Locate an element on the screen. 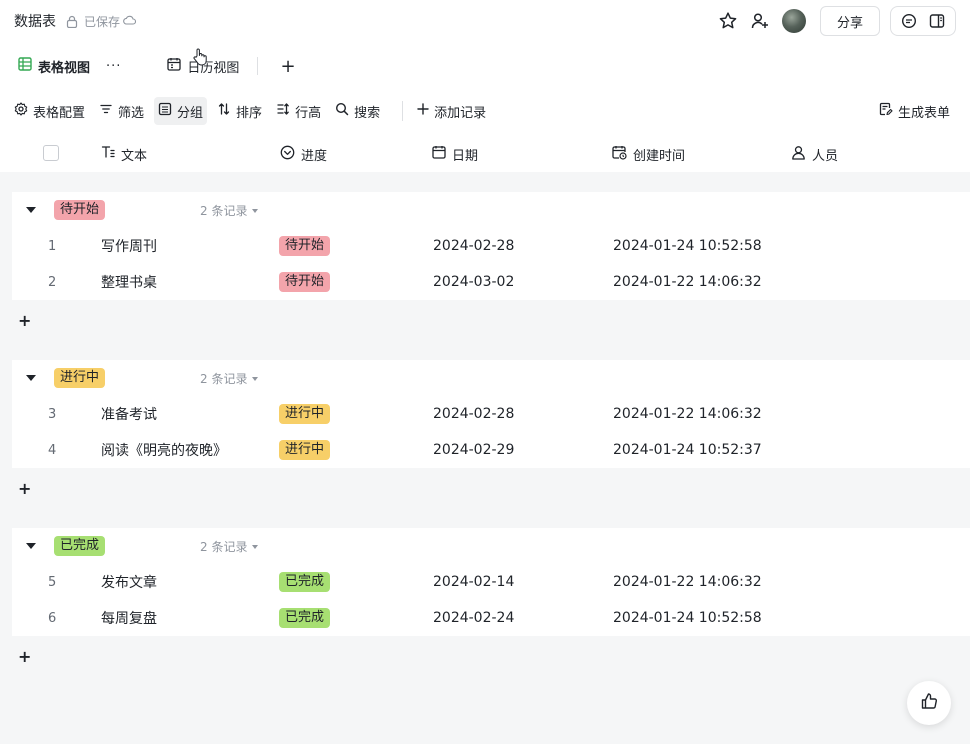  column-header-text: 文本 is located at coordinates (124, 154).